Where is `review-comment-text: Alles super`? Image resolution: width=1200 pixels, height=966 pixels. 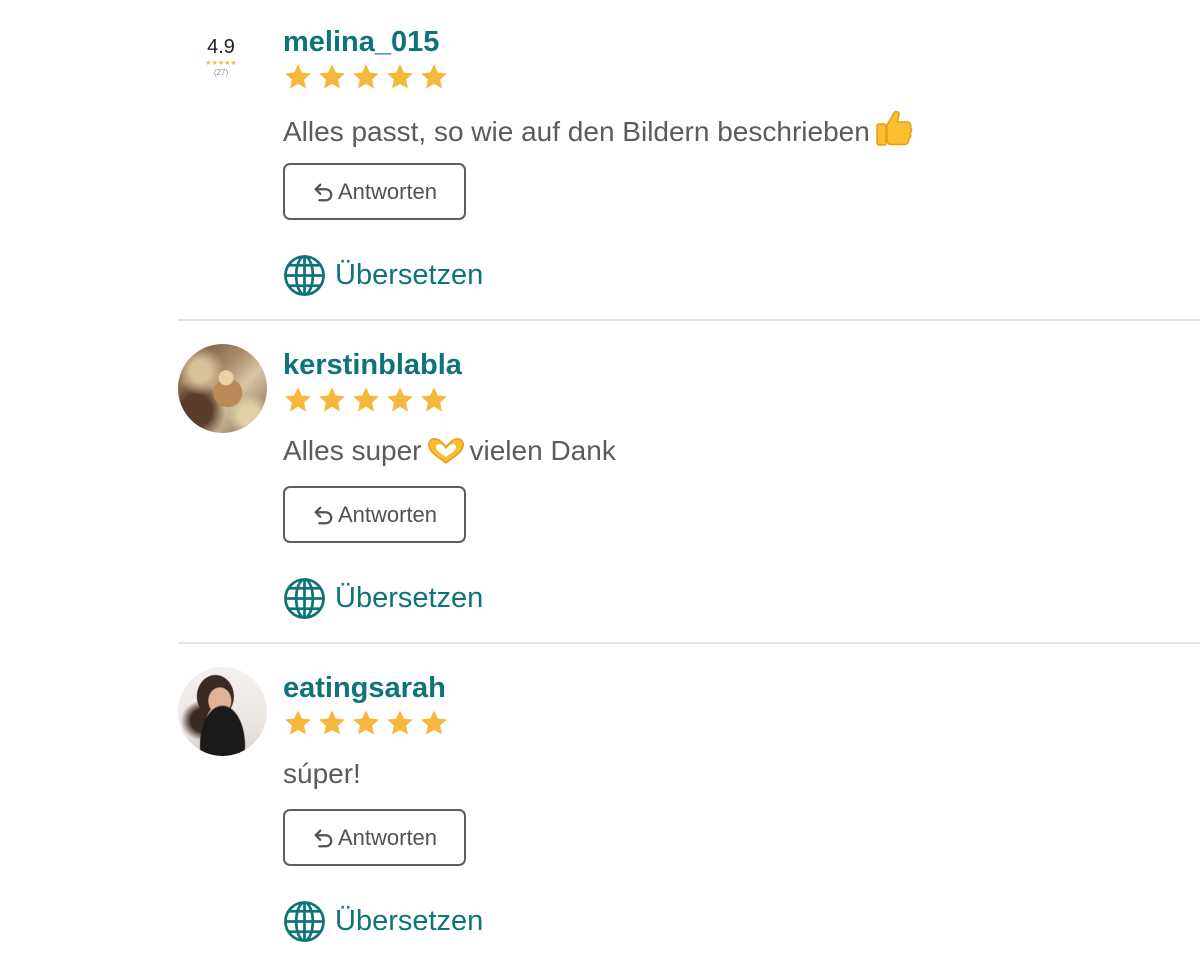
review-comment-text: Alles super is located at coordinates (352, 450).